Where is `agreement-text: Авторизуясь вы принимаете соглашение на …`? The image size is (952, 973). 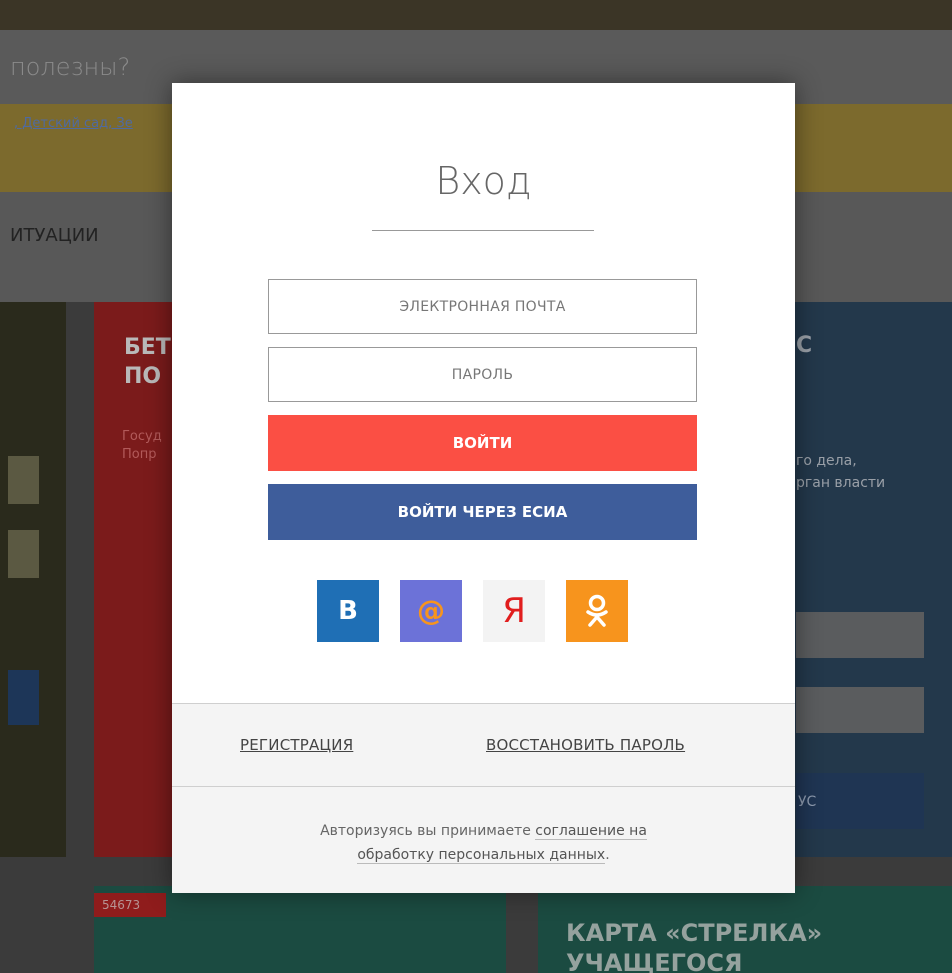 agreement-text: Авторизуясь вы принимаете соглашение на … is located at coordinates (483, 843).